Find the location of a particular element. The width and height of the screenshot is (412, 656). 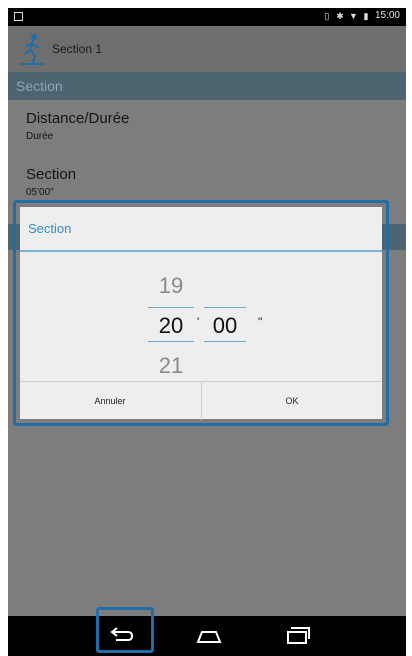

dialog-title: Section is located at coordinates (50, 228).